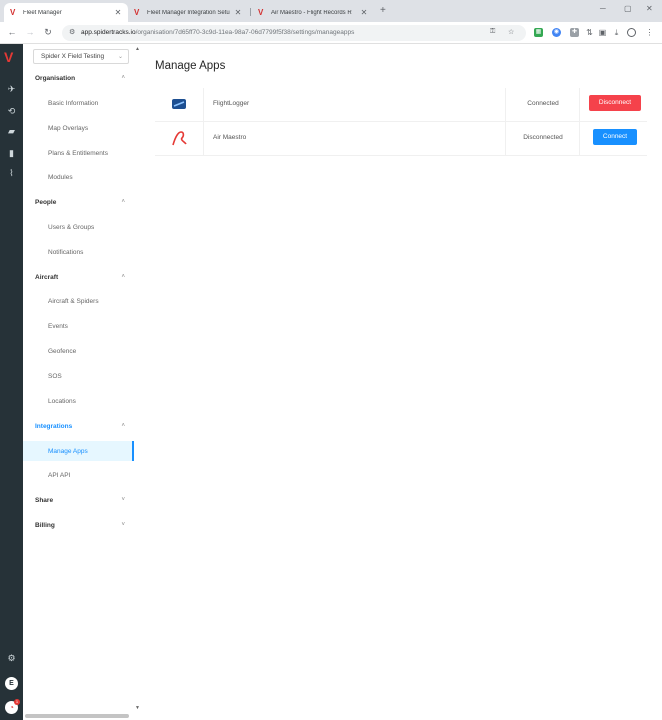  I want to click on profile-icon, so click(631, 32).